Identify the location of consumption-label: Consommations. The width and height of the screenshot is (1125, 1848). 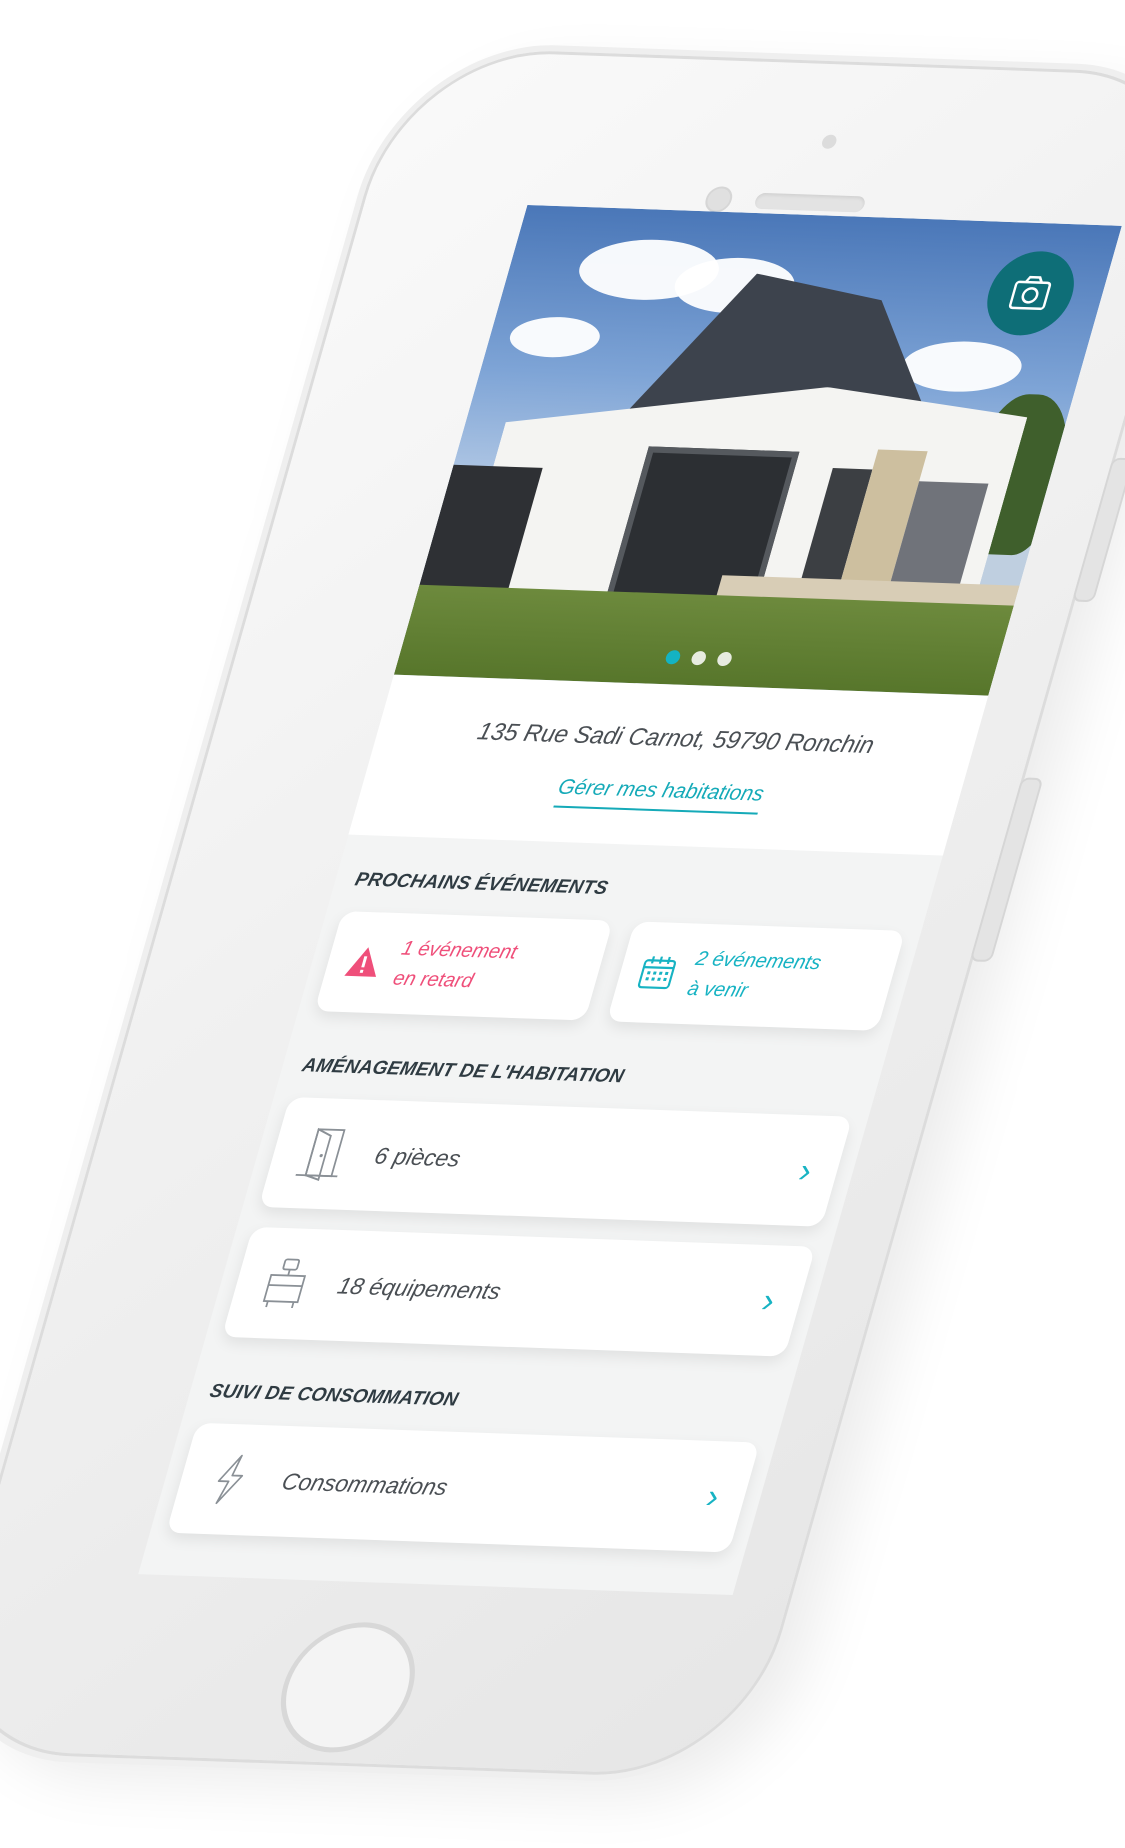
(365, 1483).